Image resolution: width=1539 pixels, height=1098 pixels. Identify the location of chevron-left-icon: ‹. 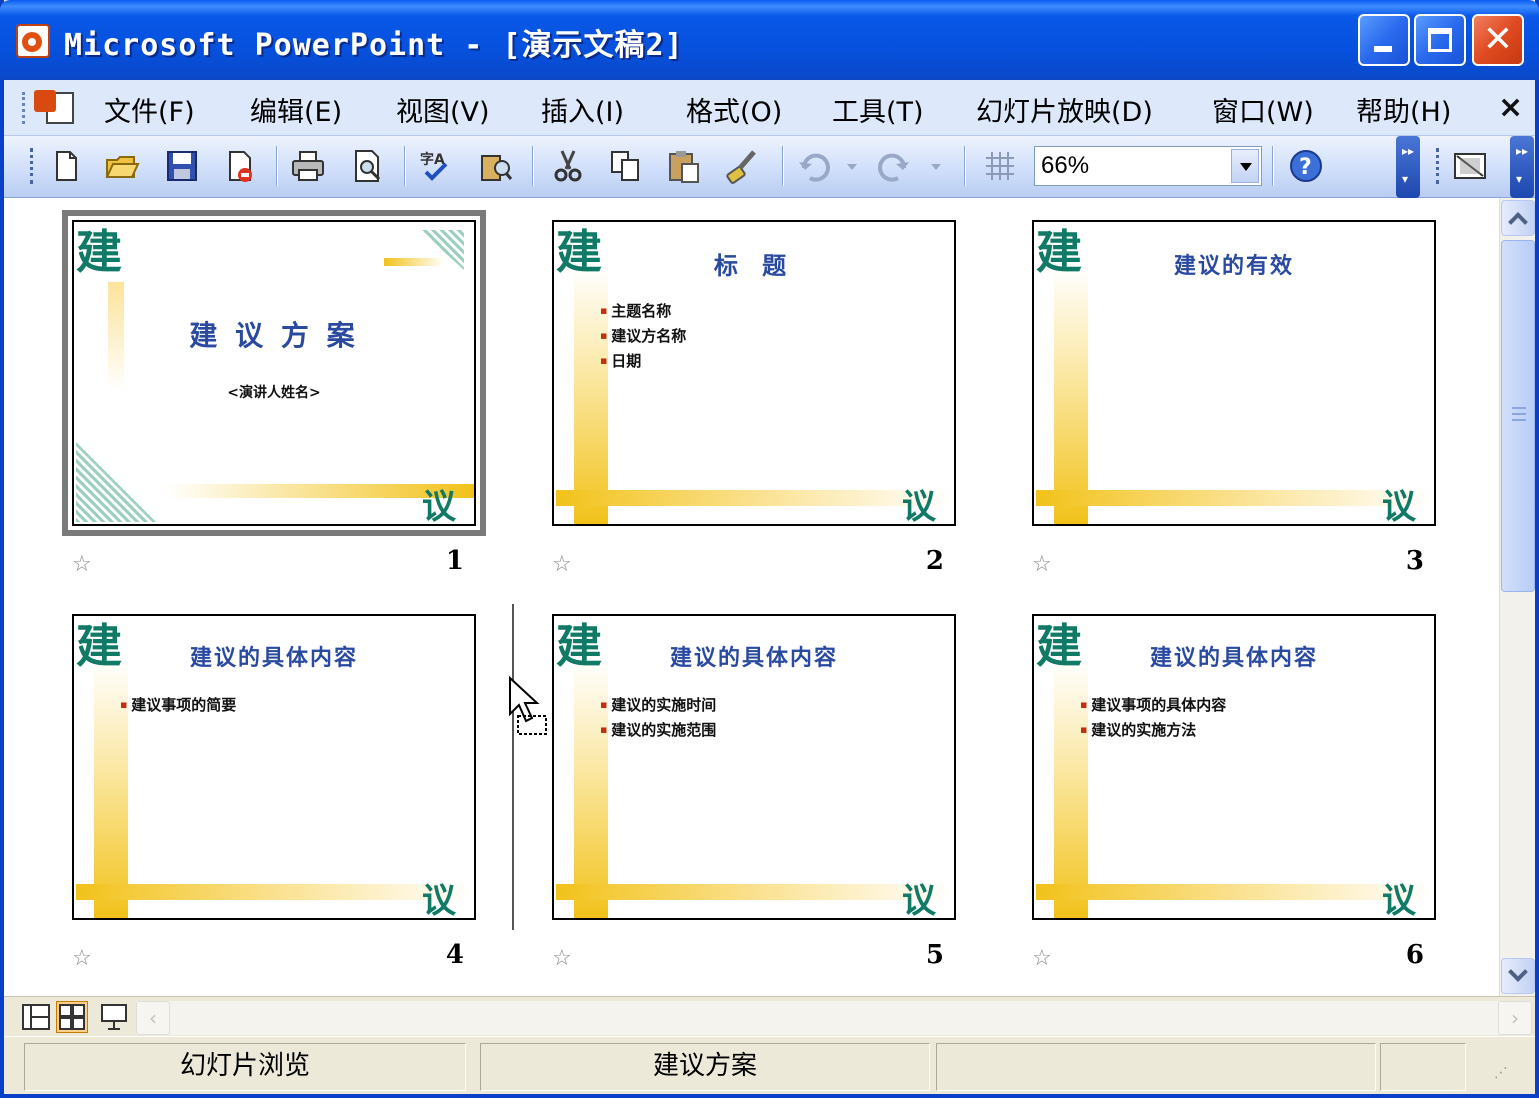
(153, 1018).